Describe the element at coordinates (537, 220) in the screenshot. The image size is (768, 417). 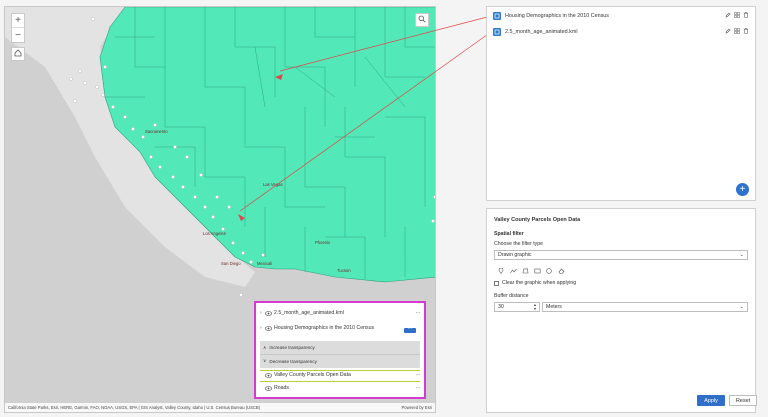
I see `filter-panel-title: Valley County Parcels Open Data` at that location.